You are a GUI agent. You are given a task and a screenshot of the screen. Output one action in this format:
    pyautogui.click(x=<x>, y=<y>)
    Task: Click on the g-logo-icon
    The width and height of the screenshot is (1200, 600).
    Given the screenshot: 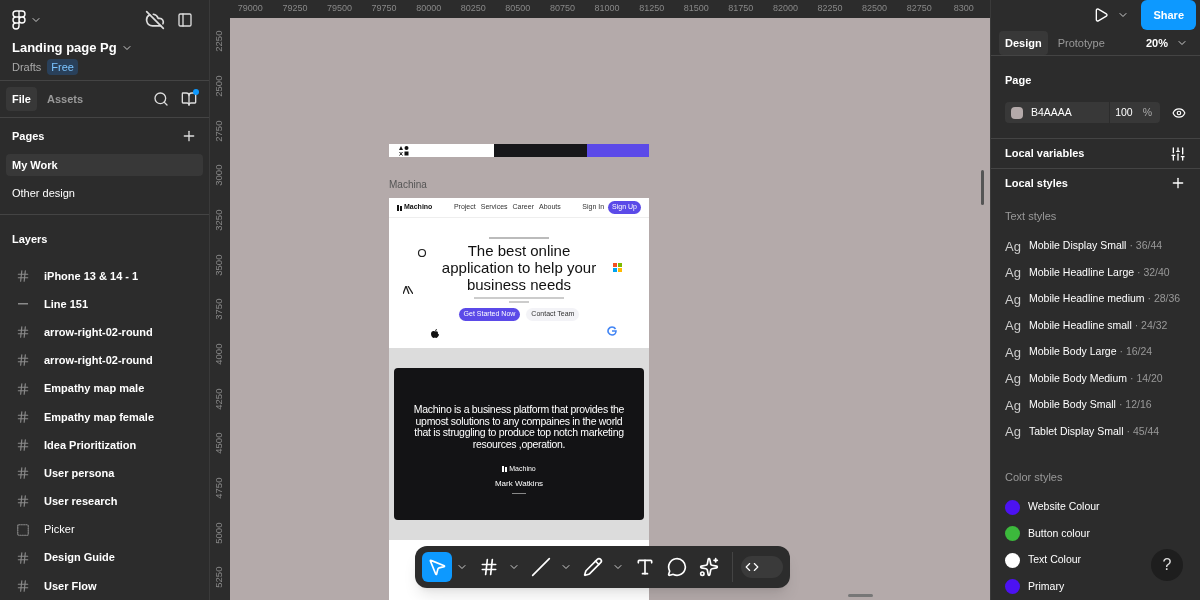 What is the action you would take?
    pyautogui.click(x=612, y=331)
    